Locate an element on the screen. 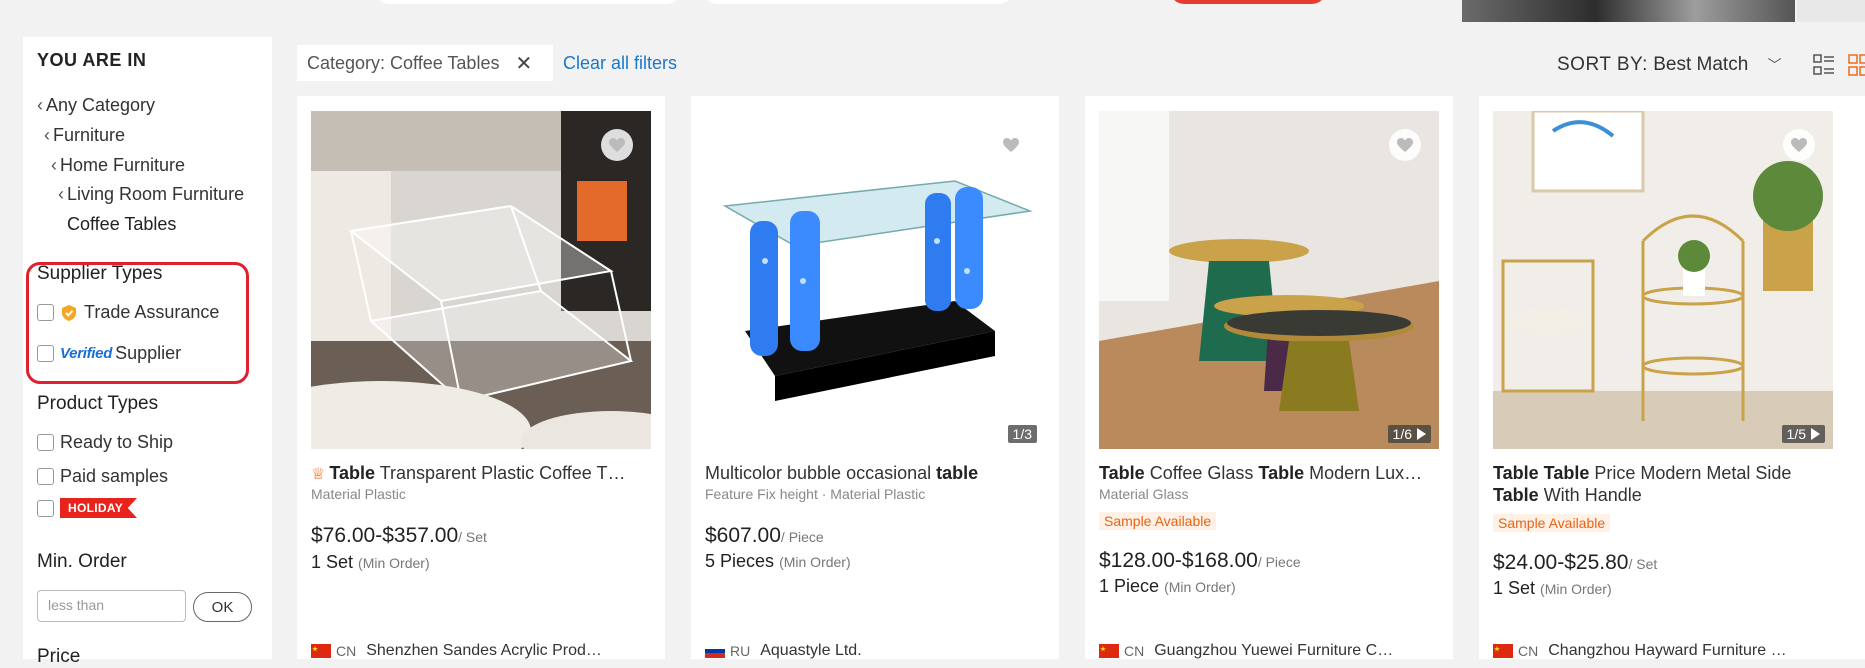 The height and width of the screenshot is (668, 1865). product-image: 1/3 is located at coordinates (875, 280).